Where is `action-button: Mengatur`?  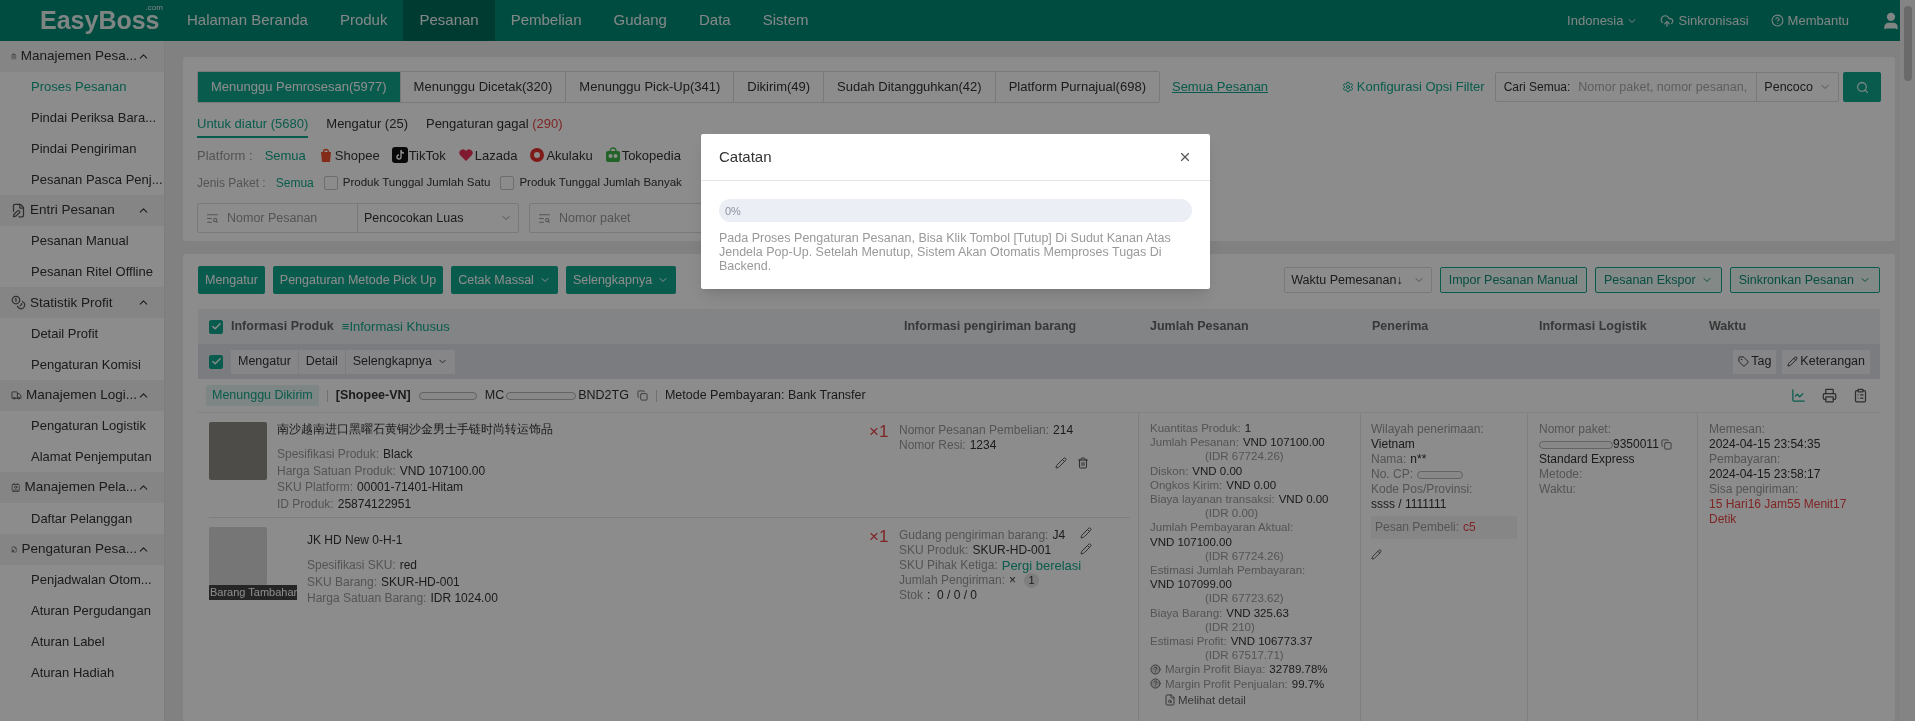 action-button: Mengatur is located at coordinates (231, 280).